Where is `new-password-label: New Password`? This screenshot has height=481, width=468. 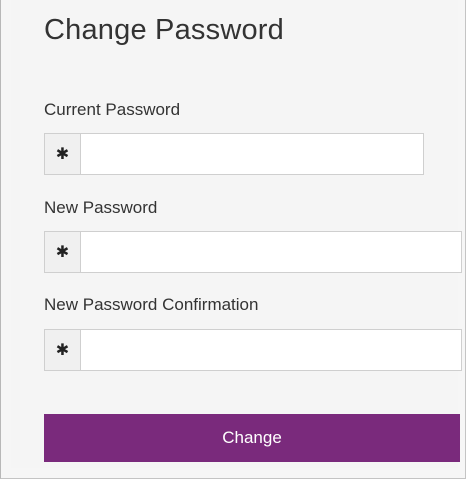 new-password-label: New Password is located at coordinates (101, 207).